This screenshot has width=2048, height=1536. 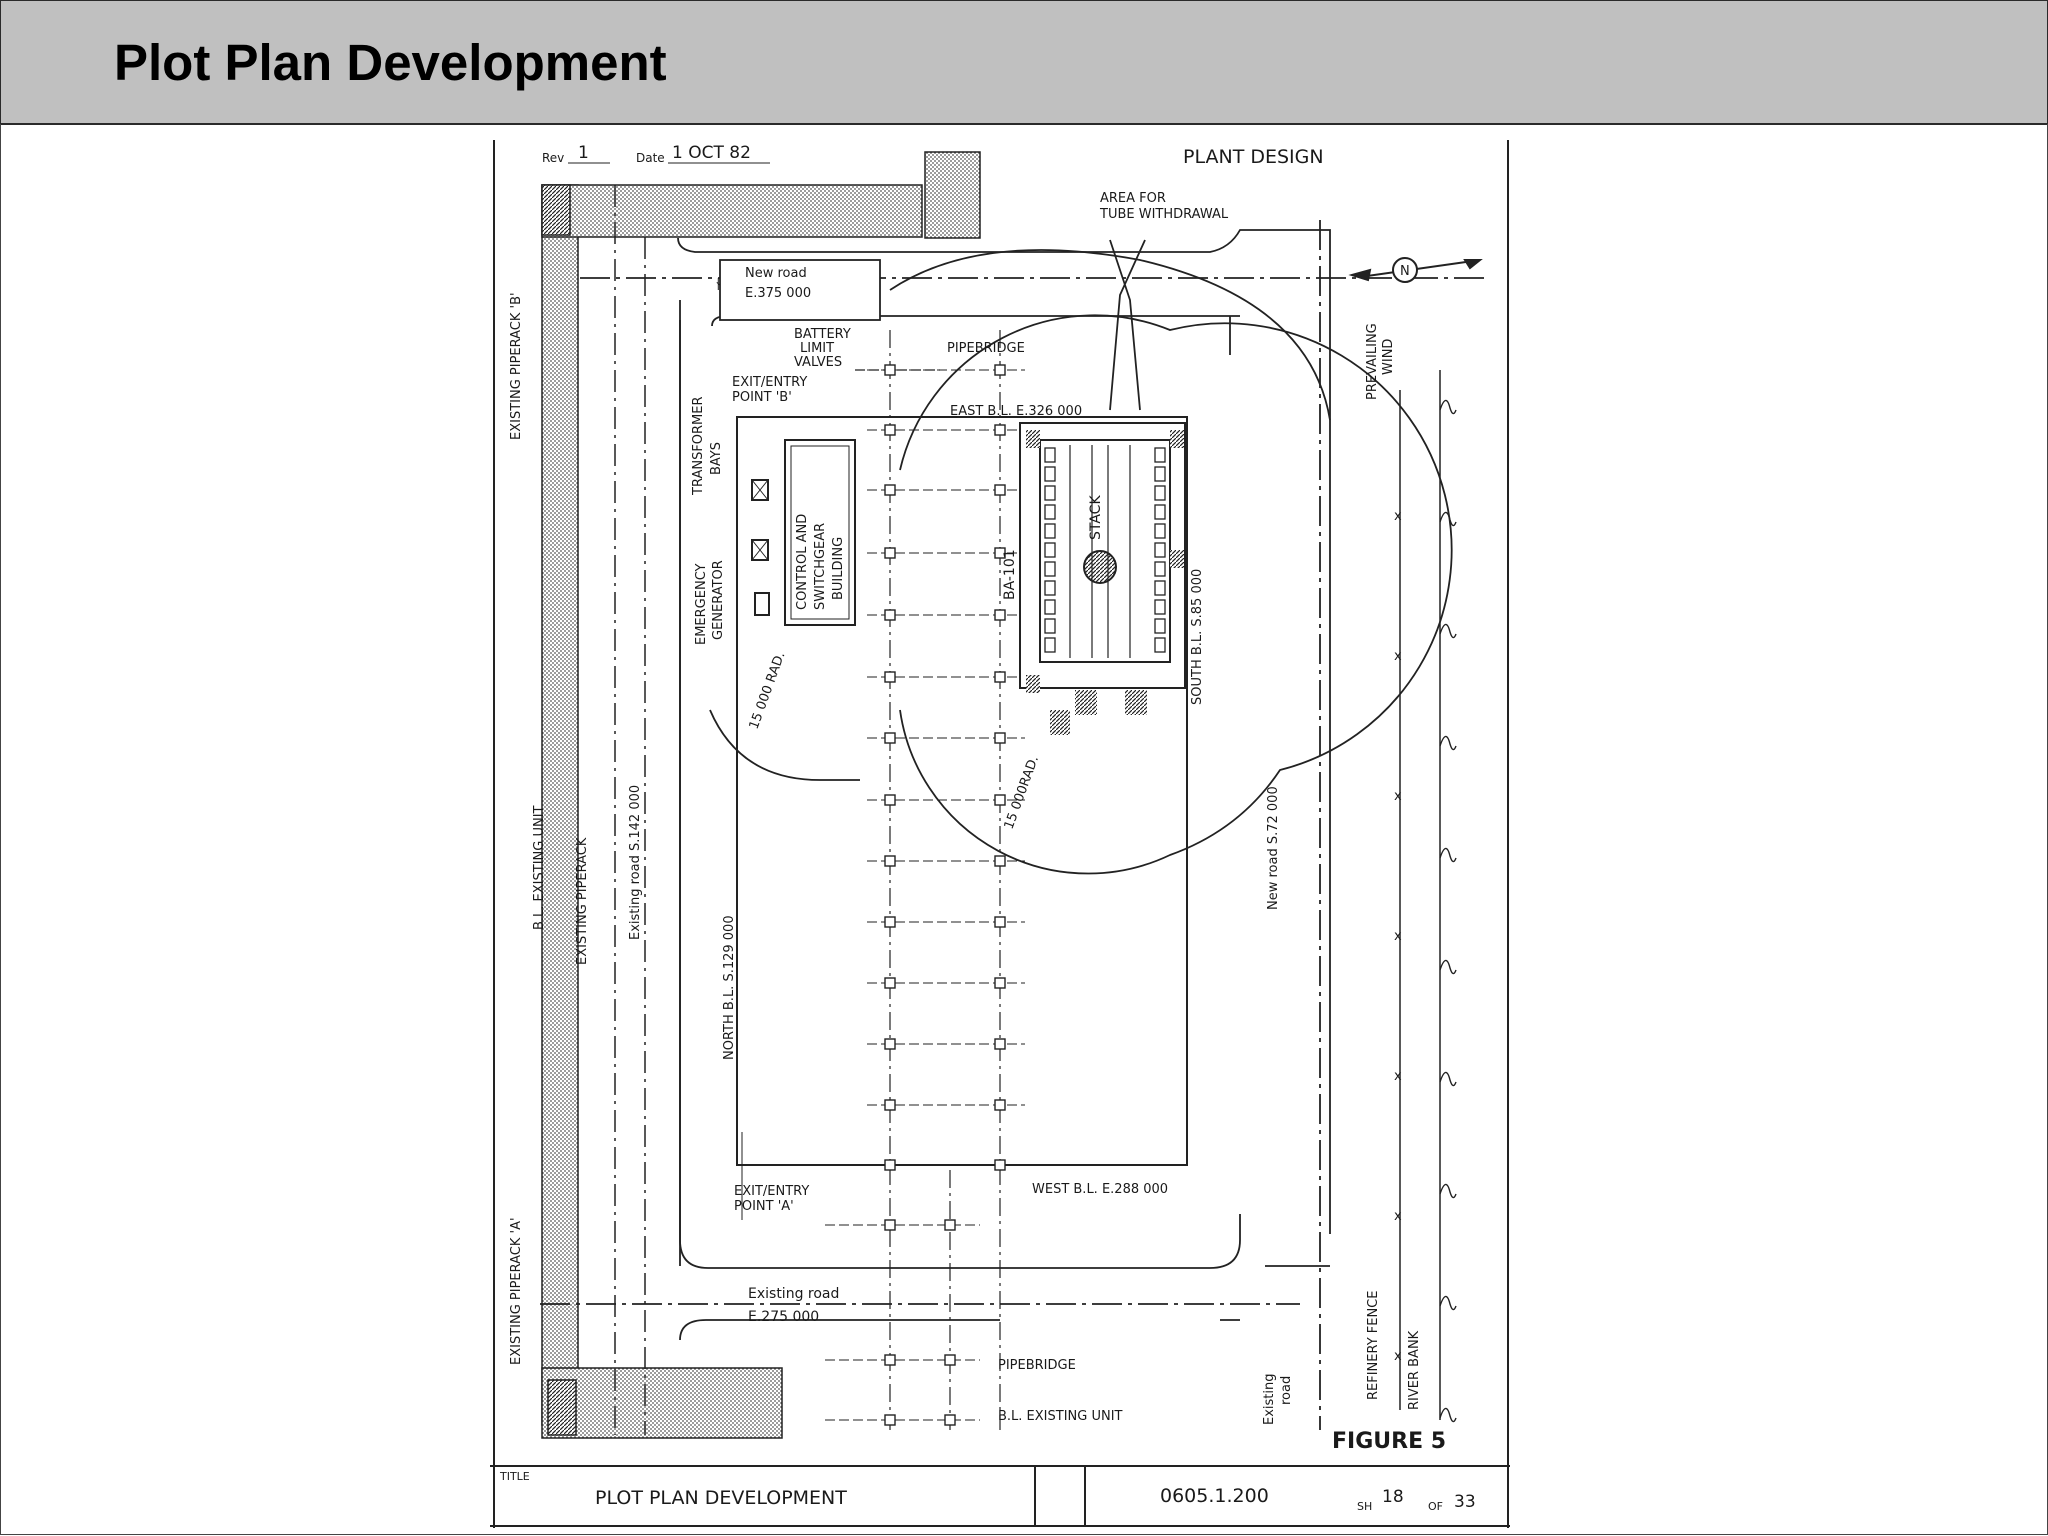 What do you see at coordinates (793, 1294) in the screenshot?
I see `existing-road-label: Existing road` at bounding box center [793, 1294].